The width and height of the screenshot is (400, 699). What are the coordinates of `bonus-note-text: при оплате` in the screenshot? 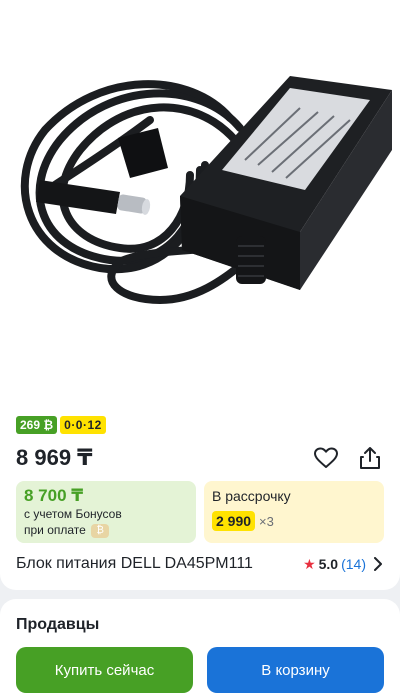 It's located at (55, 530).